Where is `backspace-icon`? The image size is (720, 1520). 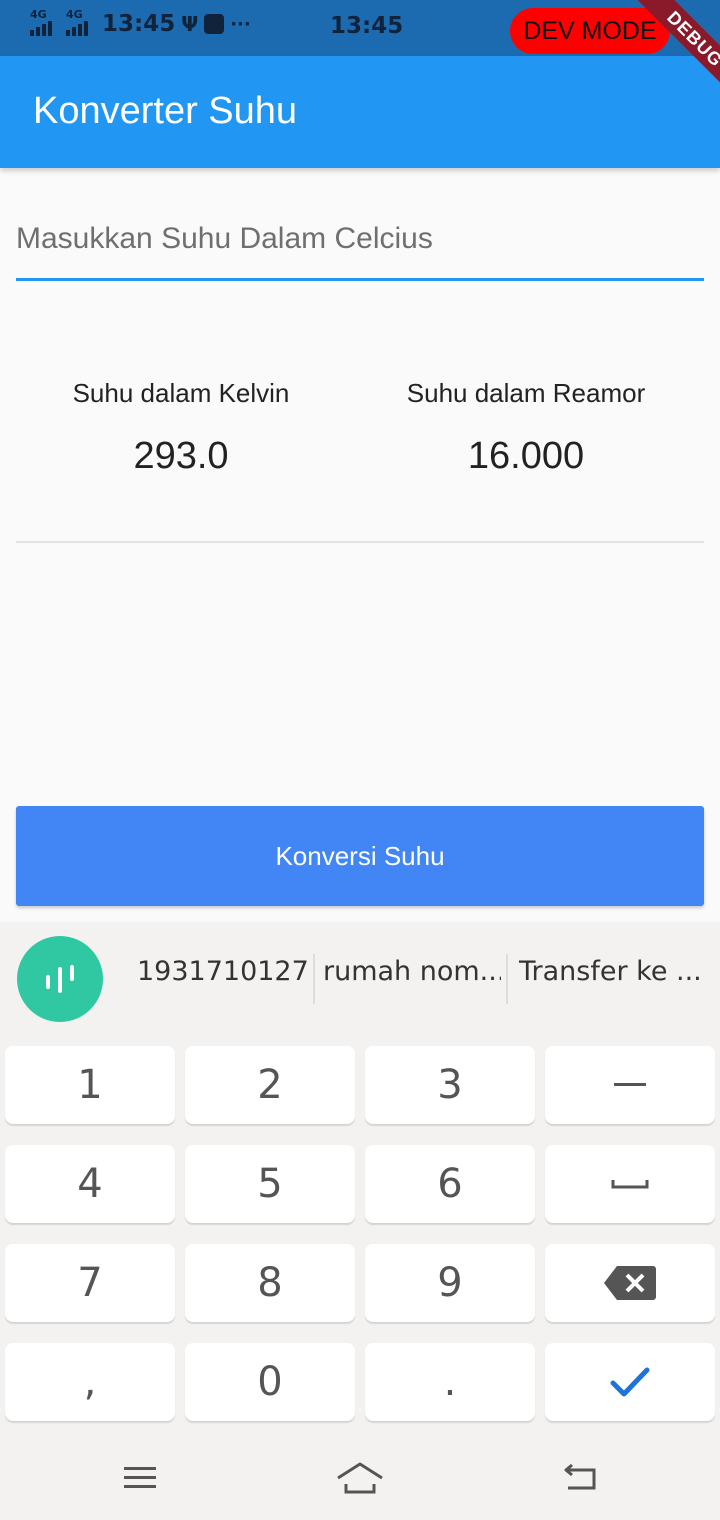 backspace-icon is located at coordinates (630, 1283).